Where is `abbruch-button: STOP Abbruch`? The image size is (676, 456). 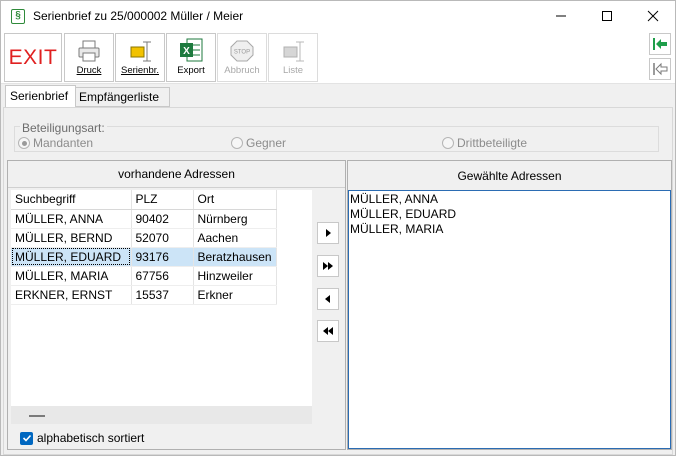
abbruch-button: STOP Abbruch is located at coordinates (242, 57).